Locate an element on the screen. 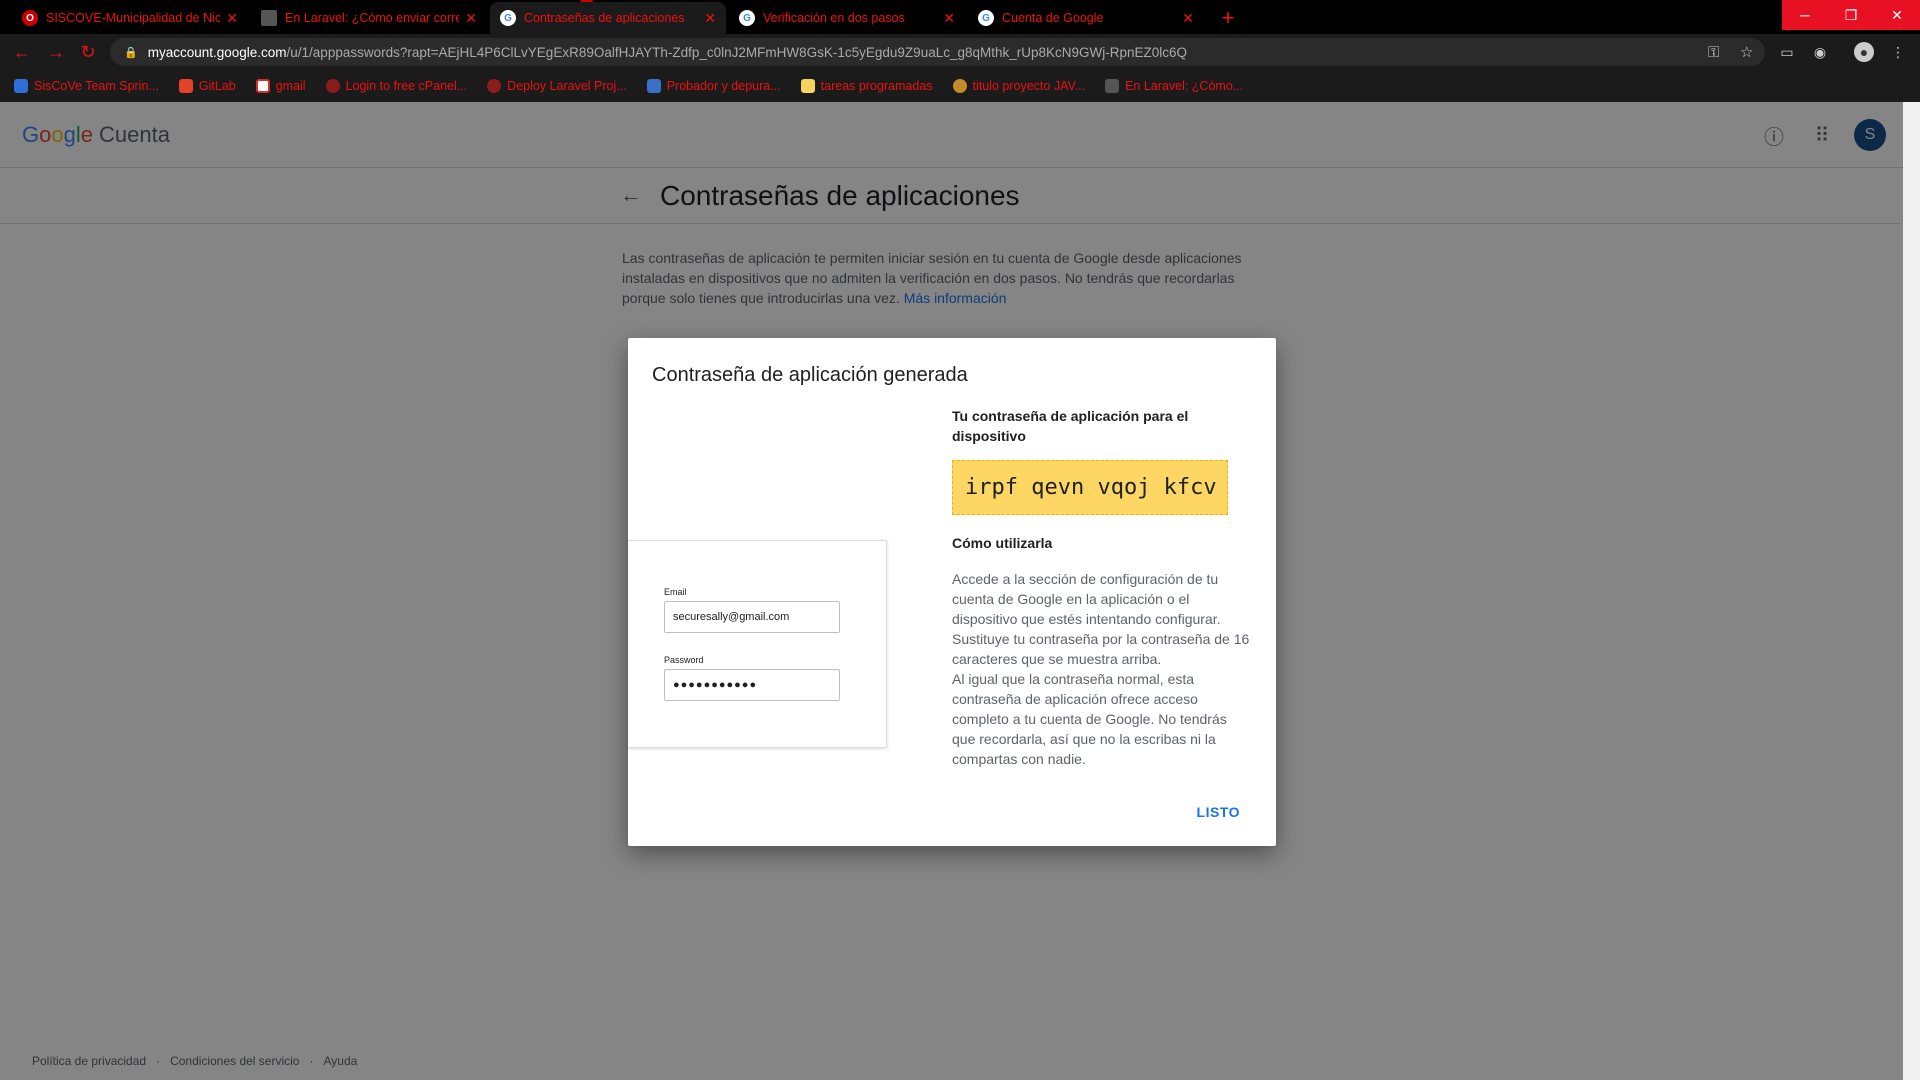 This screenshot has width=1920, height=1080. star-icon: ☆ is located at coordinates (1746, 52).